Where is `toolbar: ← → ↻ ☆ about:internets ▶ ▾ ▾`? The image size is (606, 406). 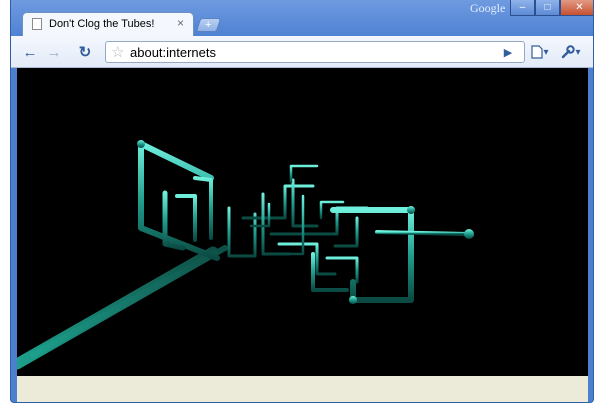 toolbar: ← → ↻ ☆ about:internets ▶ ▾ ▾ is located at coordinates (302, 52).